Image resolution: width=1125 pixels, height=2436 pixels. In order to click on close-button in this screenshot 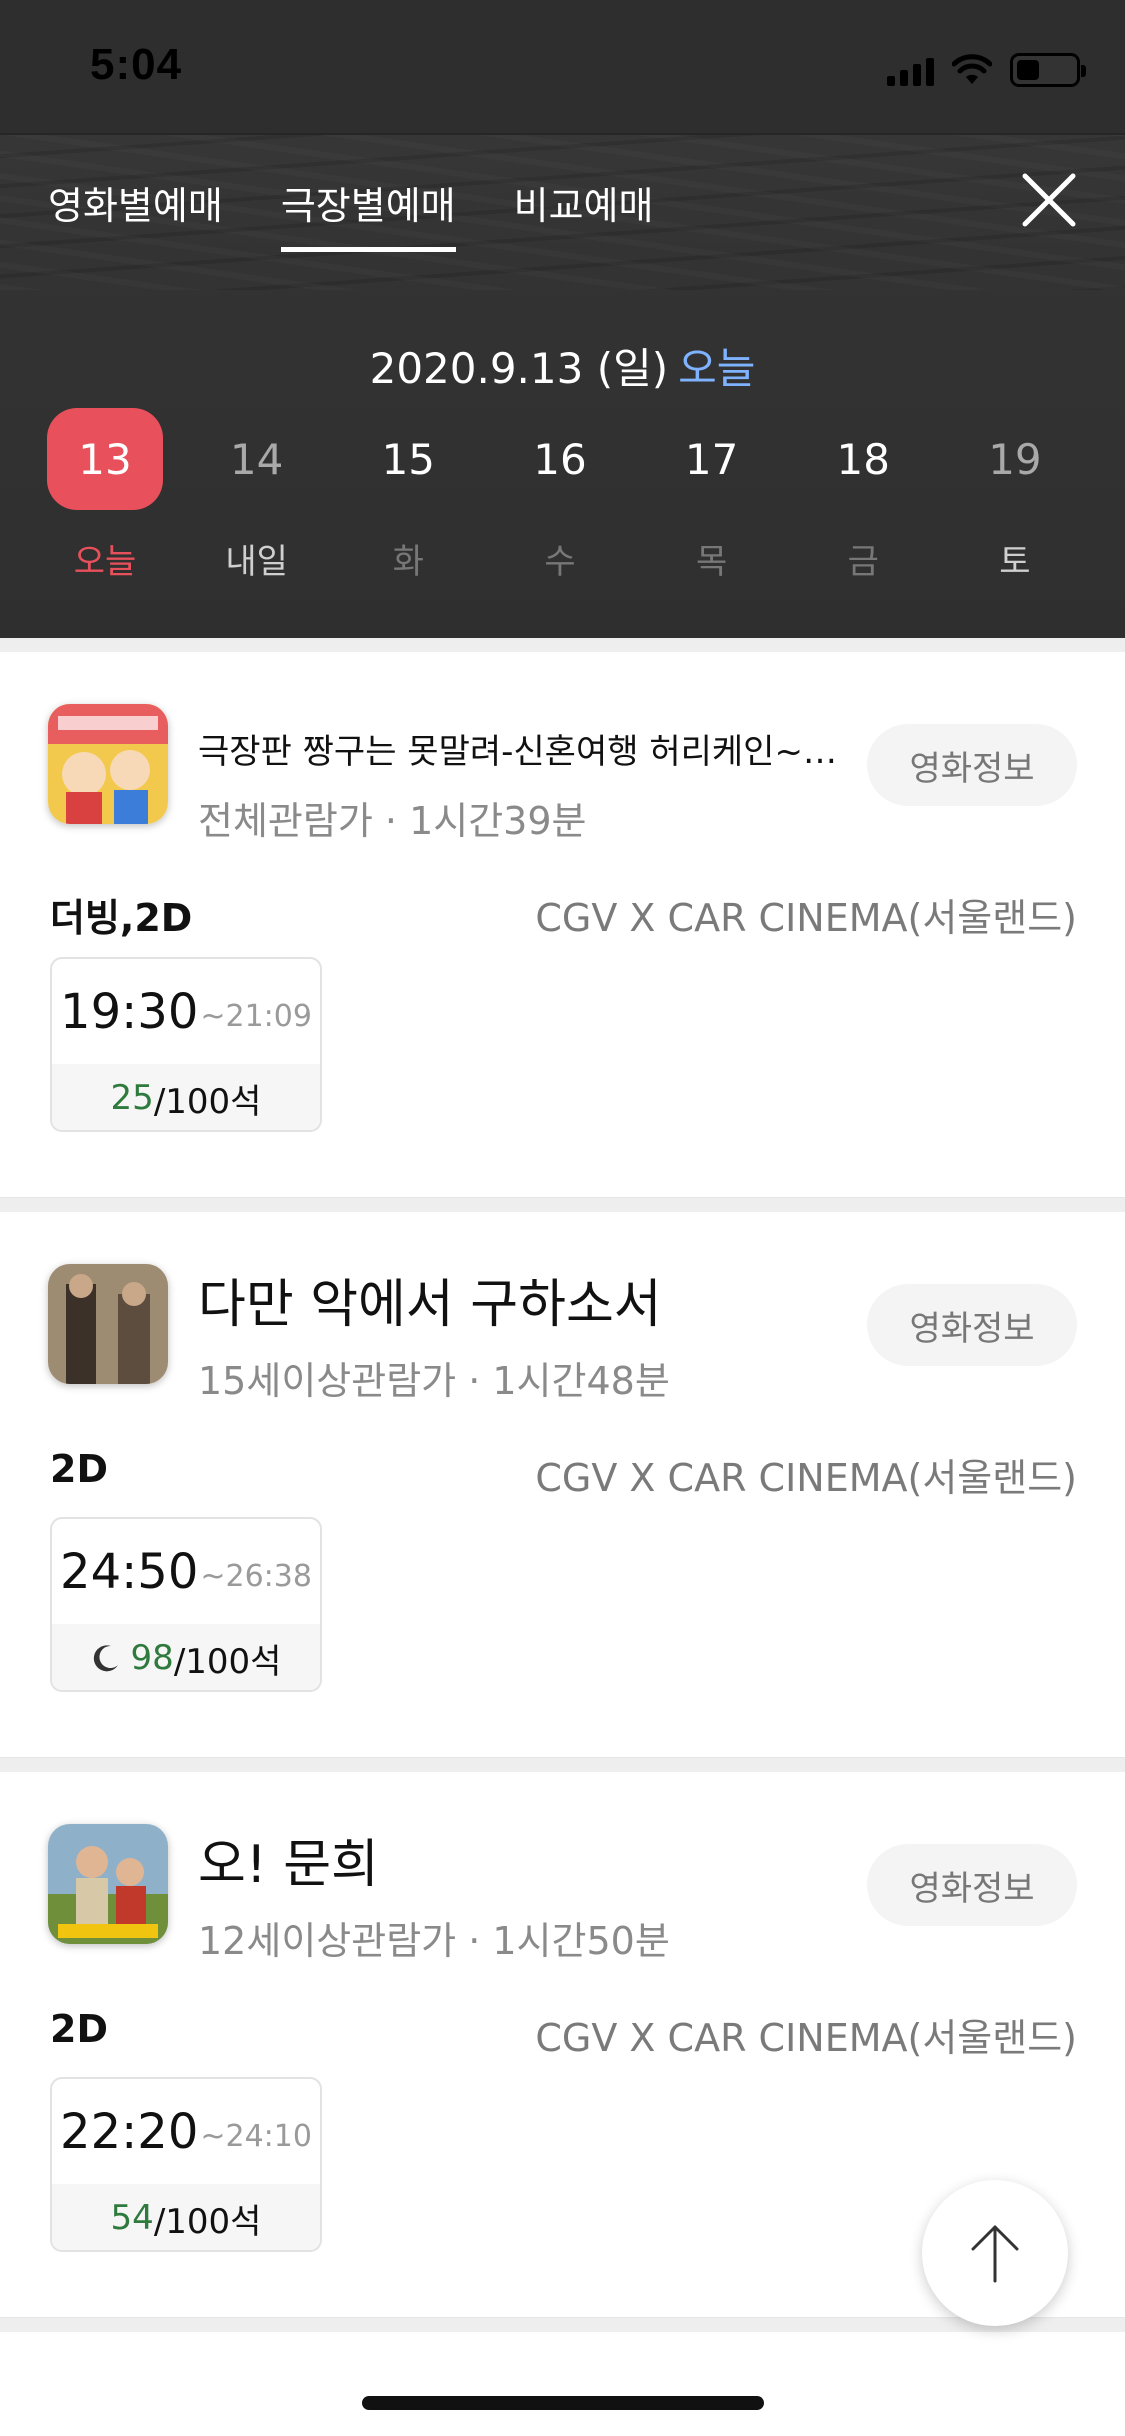, I will do `click(1049, 200)`.